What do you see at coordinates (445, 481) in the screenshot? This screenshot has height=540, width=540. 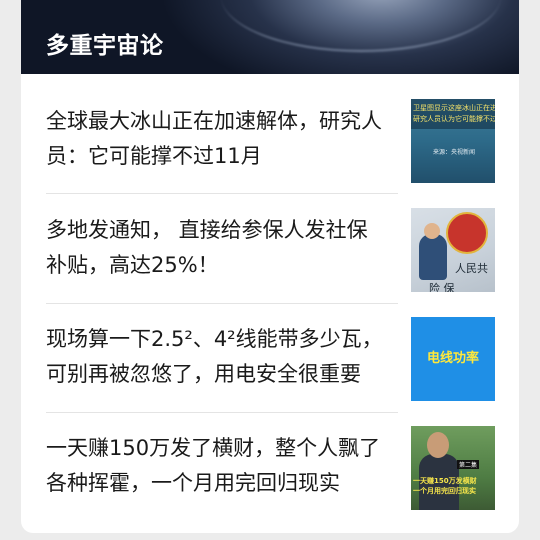 I see `thumbnail-caption: 一天赚150万发横财` at bounding box center [445, 481].